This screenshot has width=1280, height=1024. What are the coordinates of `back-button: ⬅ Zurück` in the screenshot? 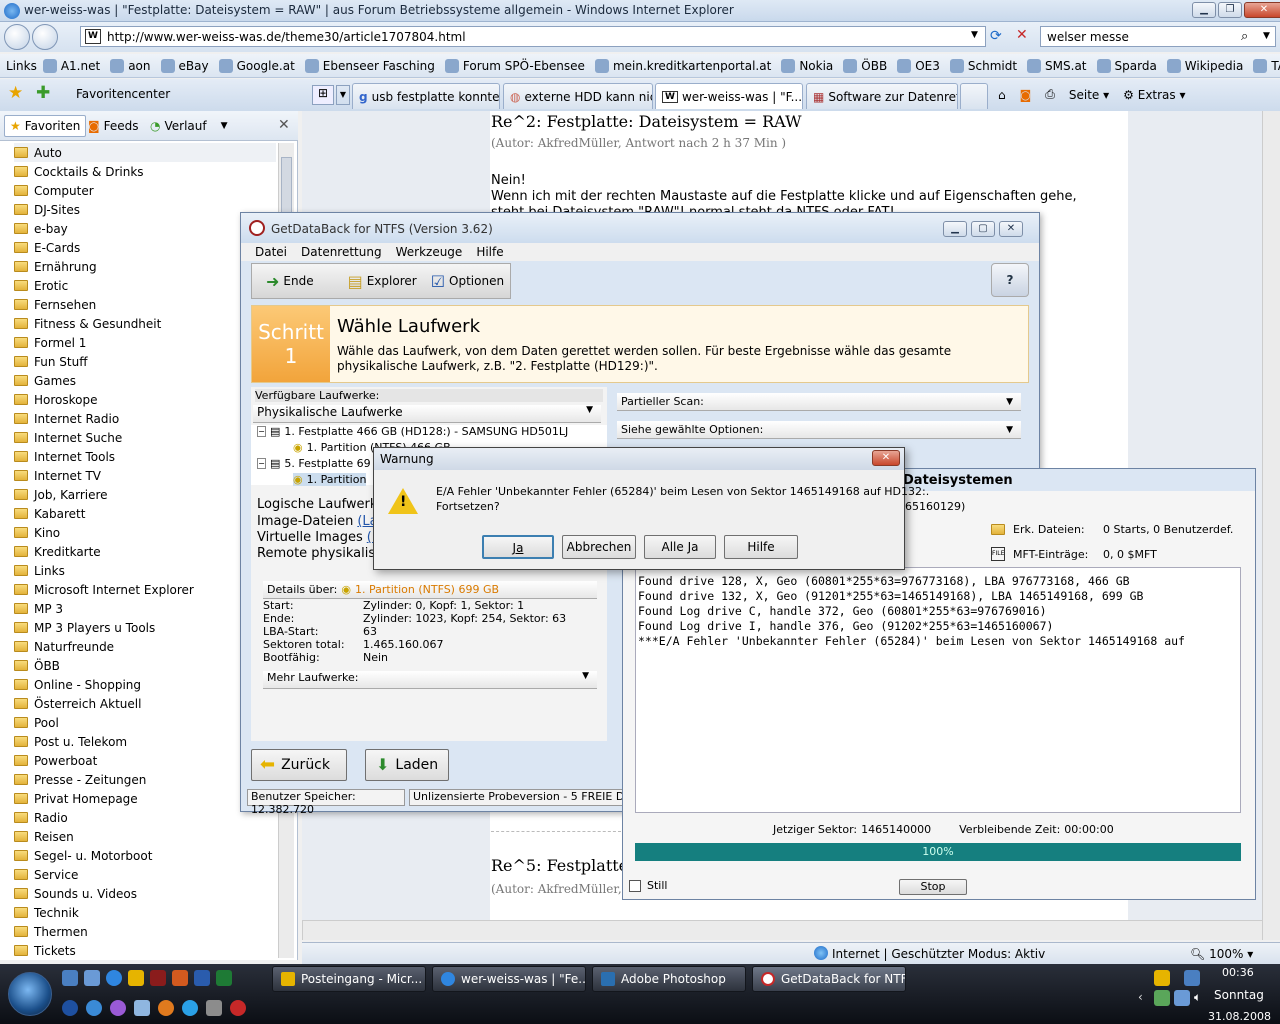 It's located at (299, 765).